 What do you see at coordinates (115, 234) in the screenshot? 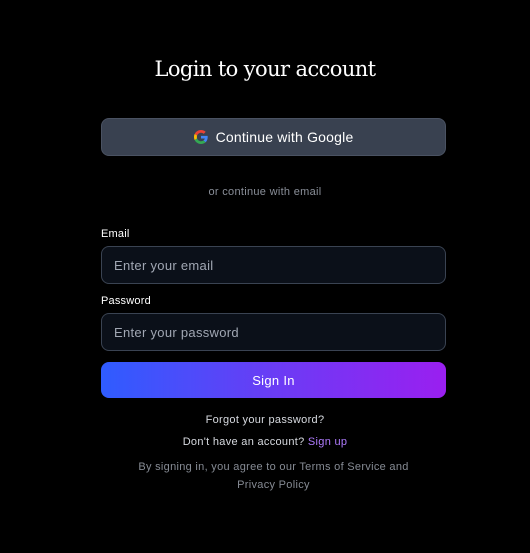
I see `email-label: Email` at bounding box center [115, 234].